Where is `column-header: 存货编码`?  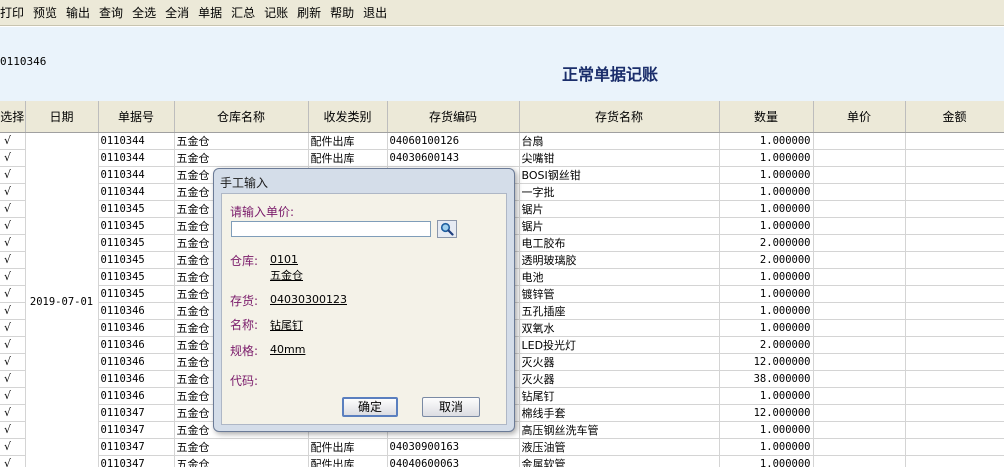 column-header: 存货编码 is located at coordinates (453, 117).